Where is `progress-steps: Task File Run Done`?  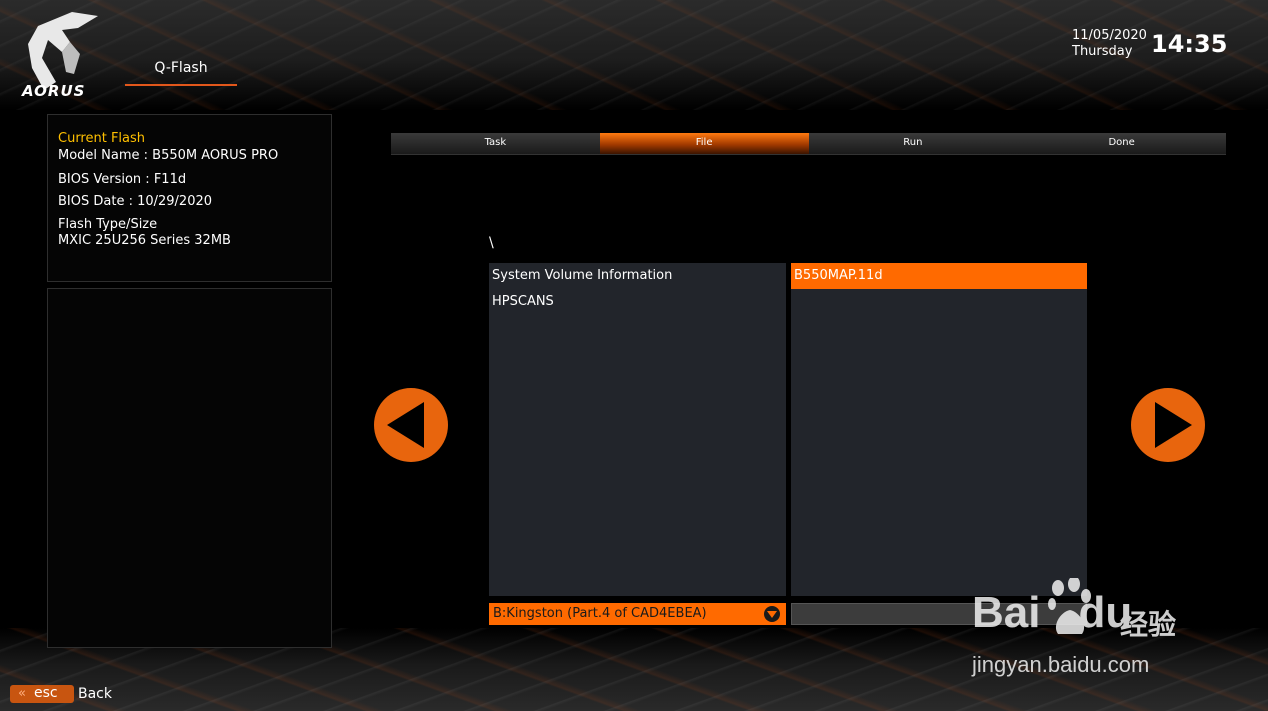 progress-steps: Task File Run Done is located at coordinates (808, 144).